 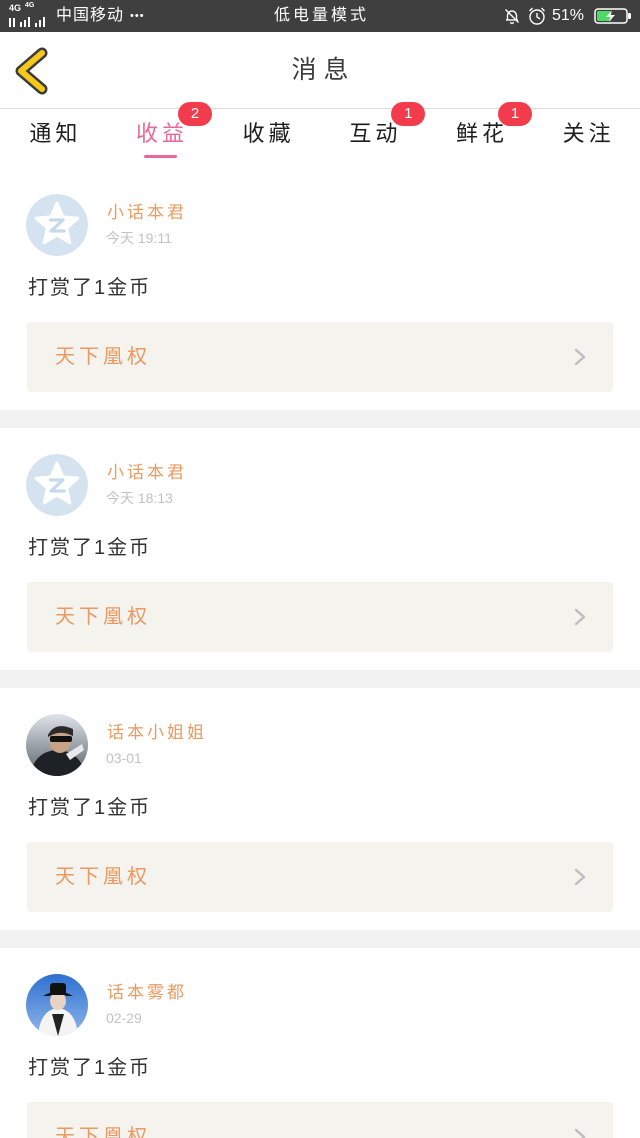 I want to click on more-dots: •••, so click(x=137, y=16).